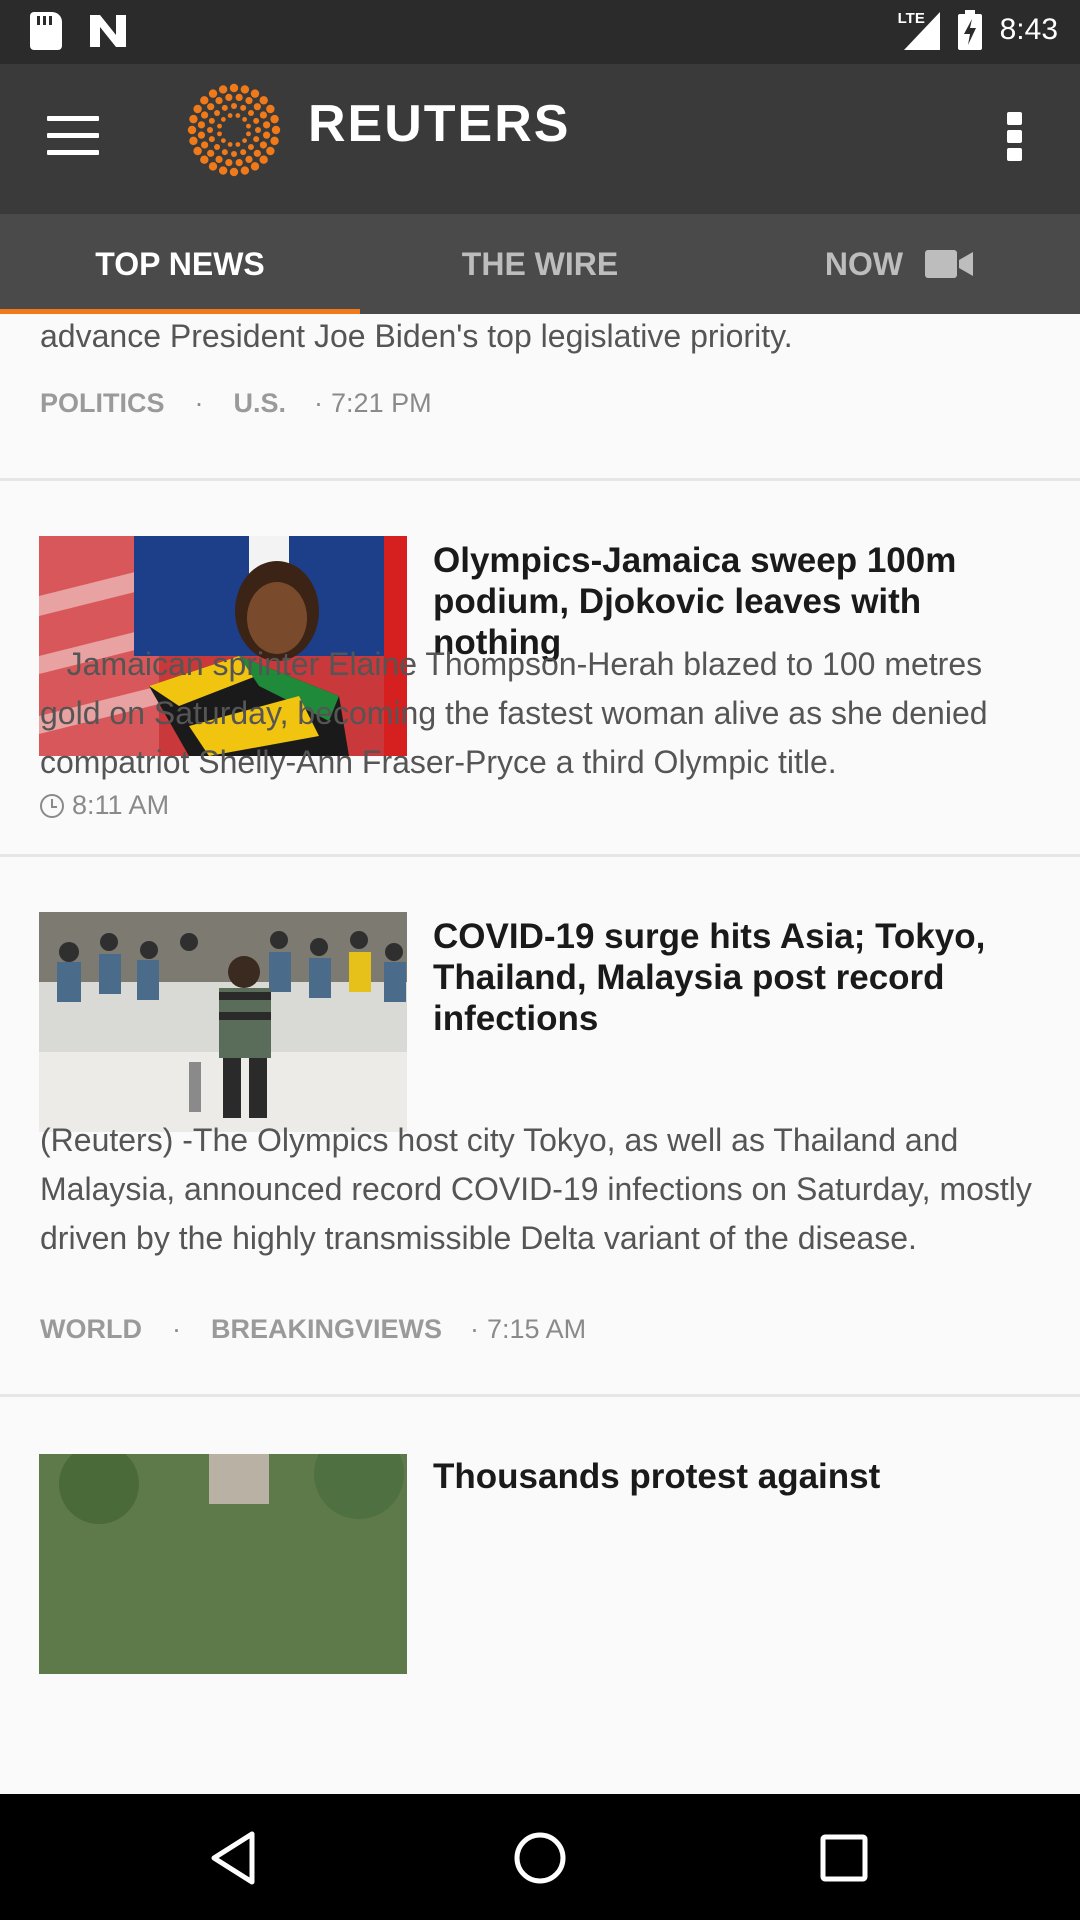  What do you see at coordinates (326, 1329) in the screenshot?
I see `section-tag: BREAKINGVIEWS` at bounding box center [326, 1329].